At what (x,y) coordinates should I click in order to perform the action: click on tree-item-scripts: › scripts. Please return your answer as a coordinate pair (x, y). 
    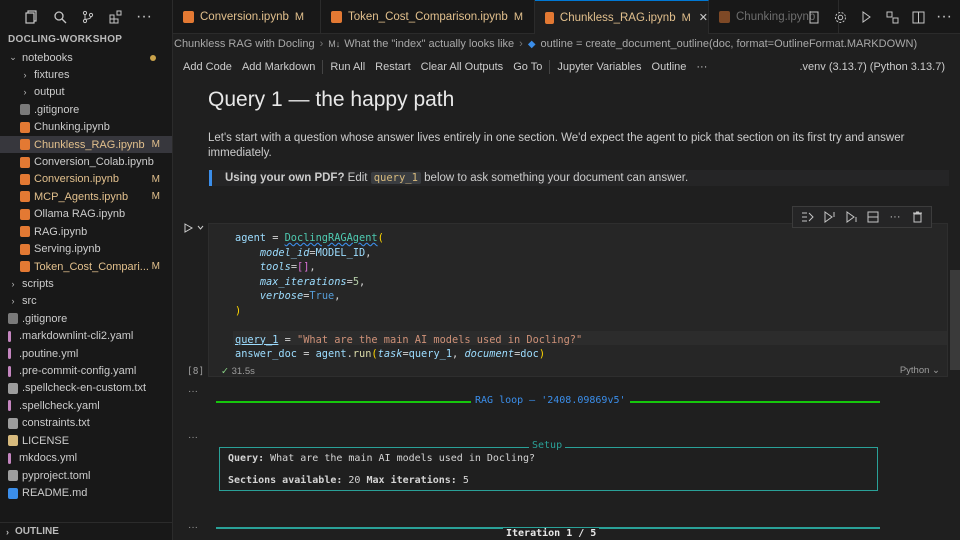
    Looking at the image, I should click on (86, 283).